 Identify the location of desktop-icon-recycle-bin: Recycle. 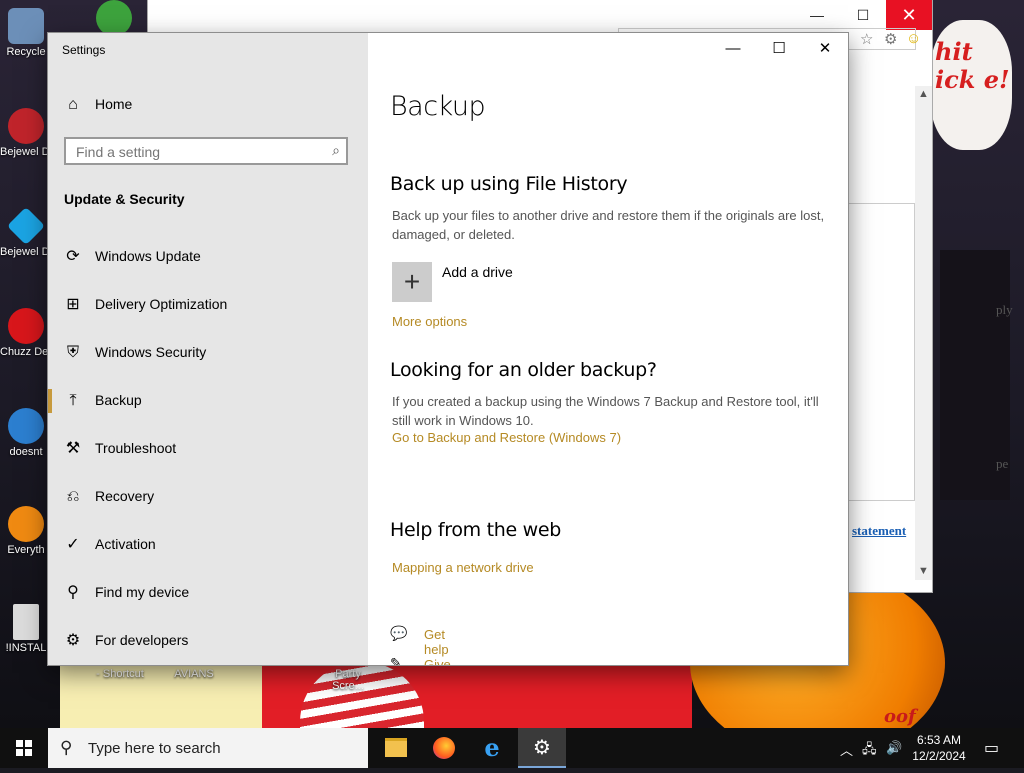
(26, 33).